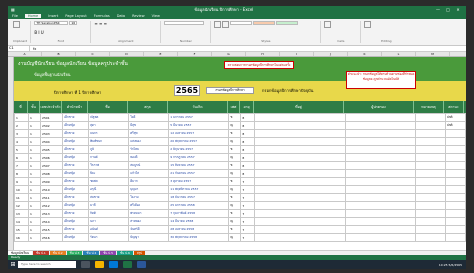  What do you see at coordinates (113, 264) in the screenshot?
I see `edge-icon` at bounding box center [113, 264].